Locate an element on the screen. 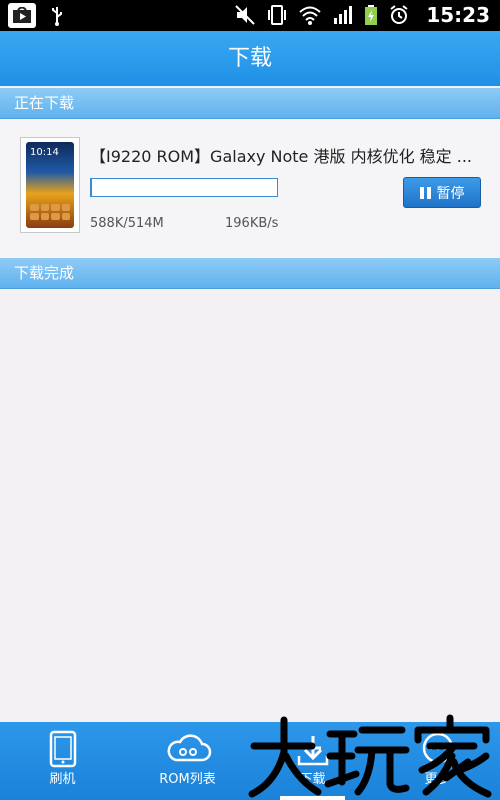 The height and width of the screenshot is (800, 500). download-size: 588K/514M is located at coordinates (127, 223).